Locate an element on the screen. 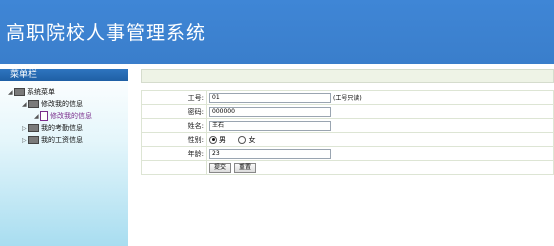 This screenshot has height=246, width=554. gender-male-radio is located at coordinates (213, 139).